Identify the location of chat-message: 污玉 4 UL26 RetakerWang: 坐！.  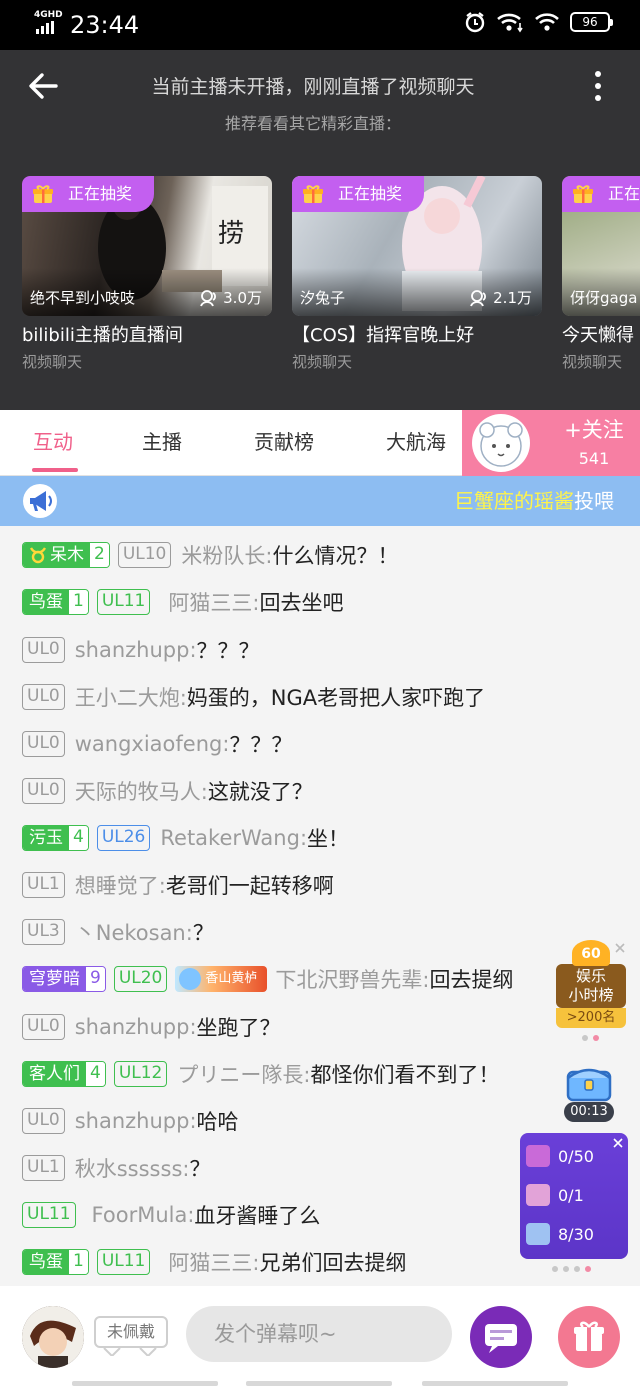
(185, 838).